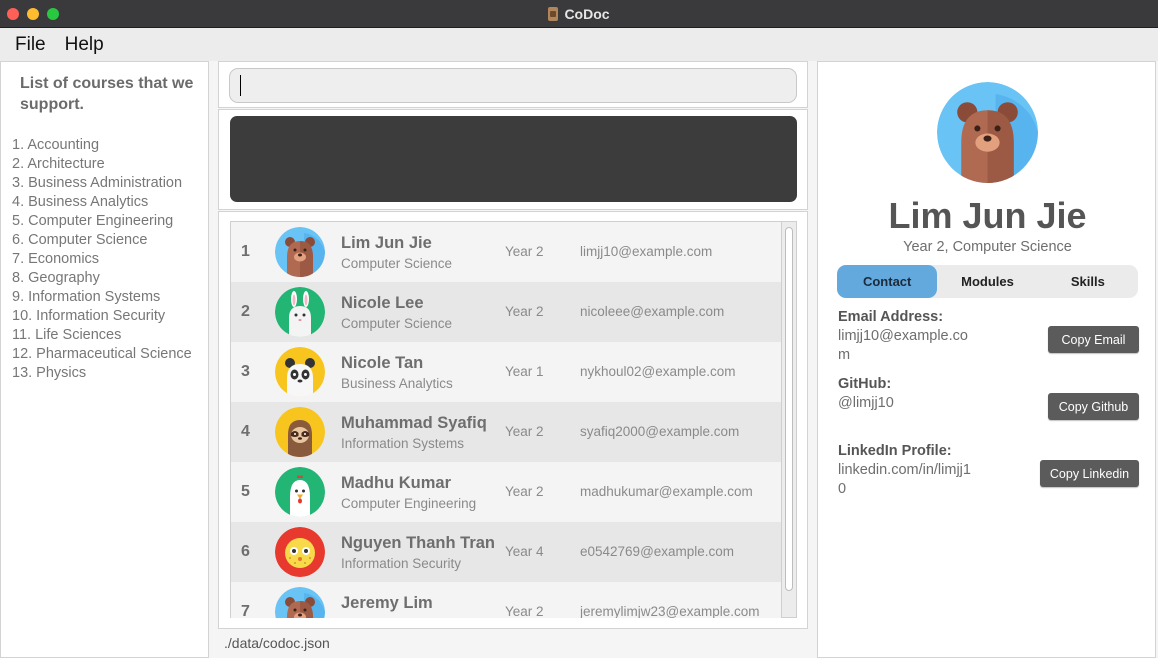 The height and width of the screenshot is (658, 1158). Describe the element at coordinates (891, 317) in the screenshot. I see `email-label: Email Address:` at that location.